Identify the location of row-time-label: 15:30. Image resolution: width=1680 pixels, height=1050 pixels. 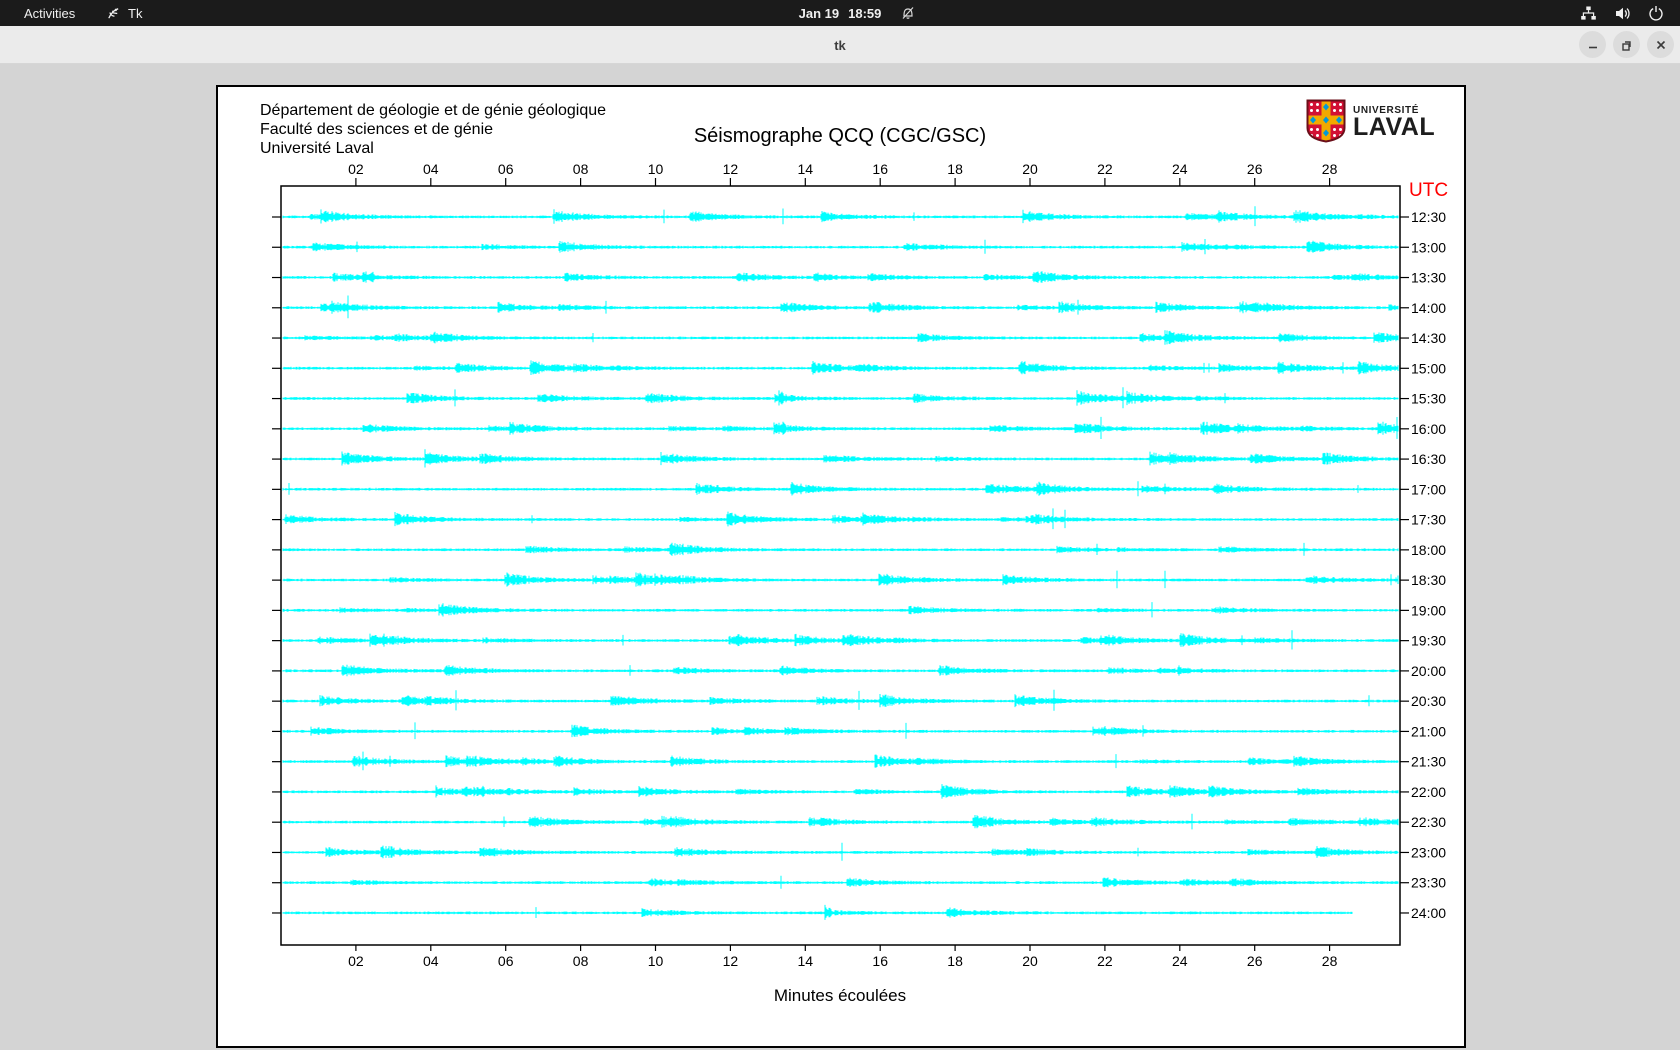
(1428, 399).